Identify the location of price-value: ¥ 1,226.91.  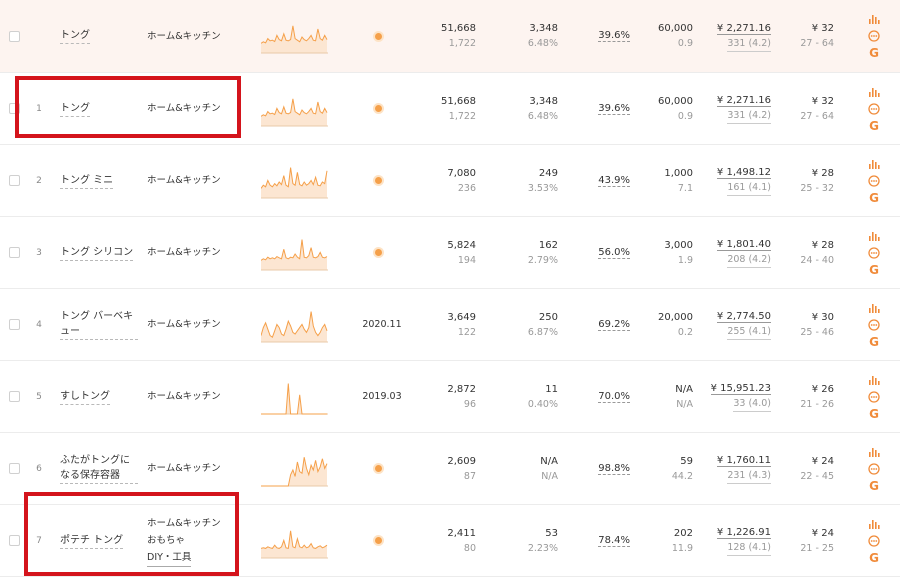
(743, 533).